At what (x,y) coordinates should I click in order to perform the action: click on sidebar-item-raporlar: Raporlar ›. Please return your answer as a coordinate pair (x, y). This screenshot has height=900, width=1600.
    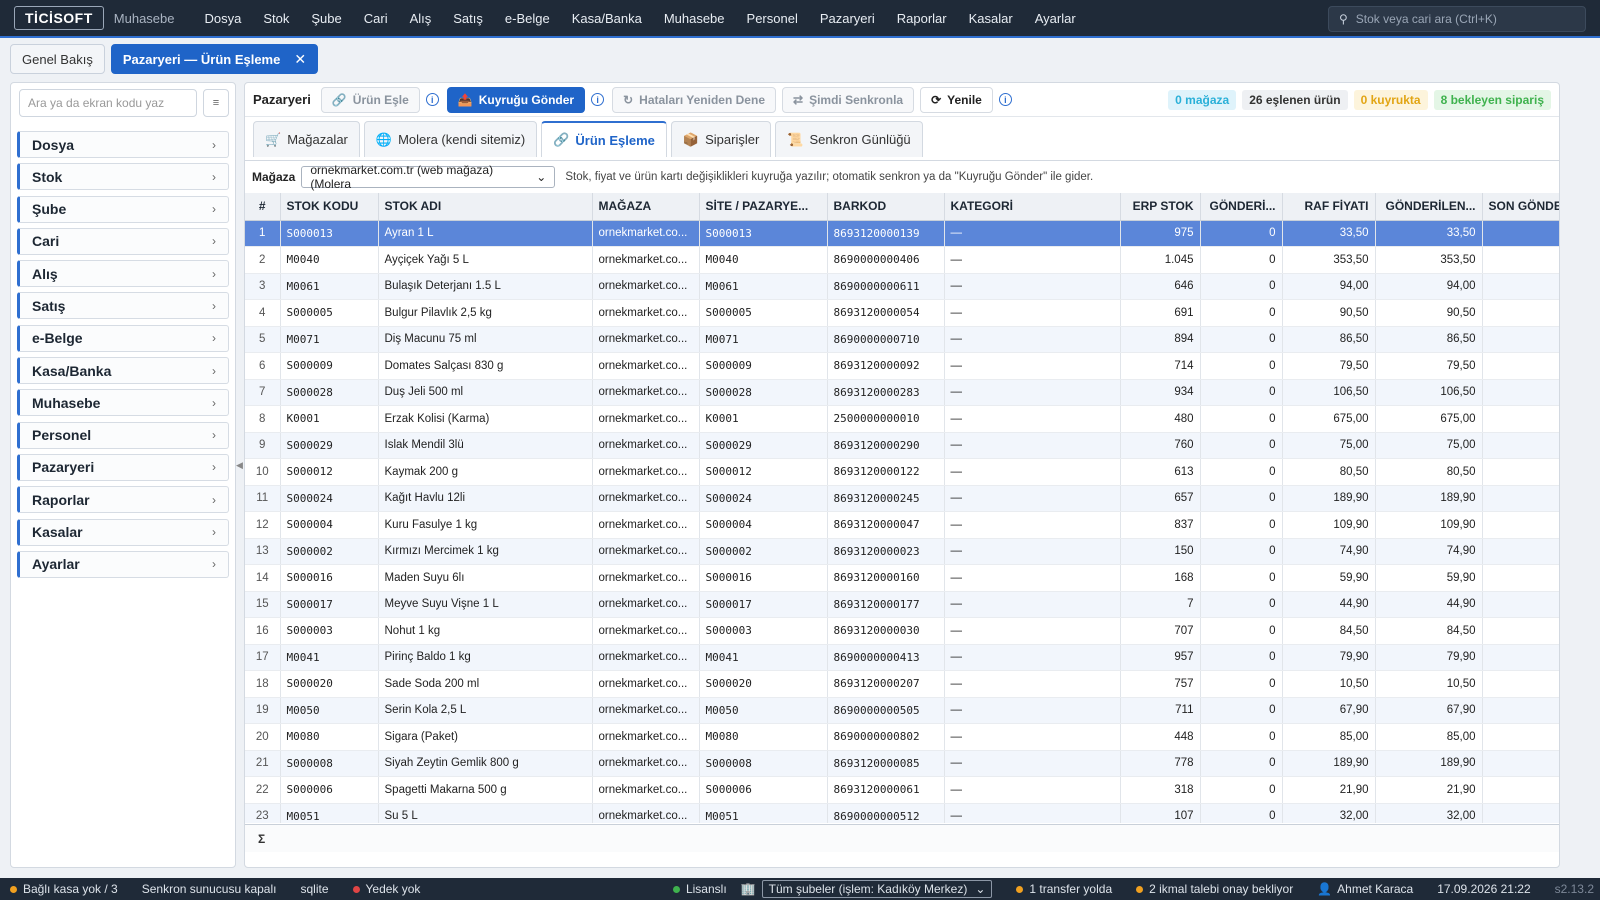
    Looking at the image, I should click on (123, 500).